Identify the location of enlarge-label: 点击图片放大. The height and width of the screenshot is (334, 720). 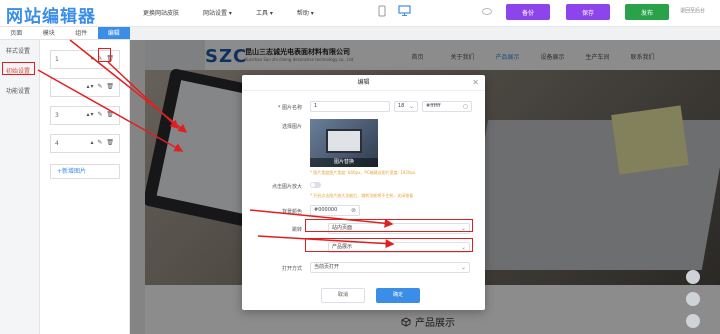
(286, 187).